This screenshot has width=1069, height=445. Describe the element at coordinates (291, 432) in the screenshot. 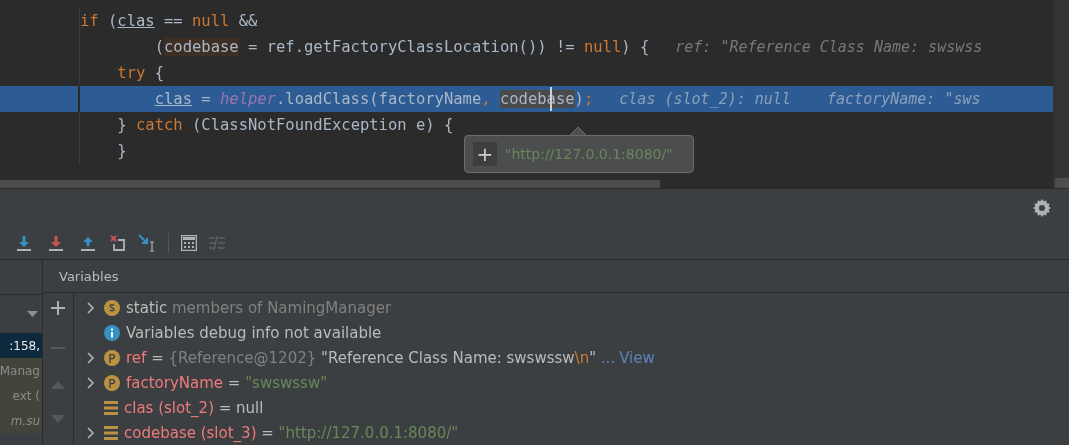

I see `variable-entry: codebase (slot_3) = "http://127.0.0.1:8080/"` at that location.